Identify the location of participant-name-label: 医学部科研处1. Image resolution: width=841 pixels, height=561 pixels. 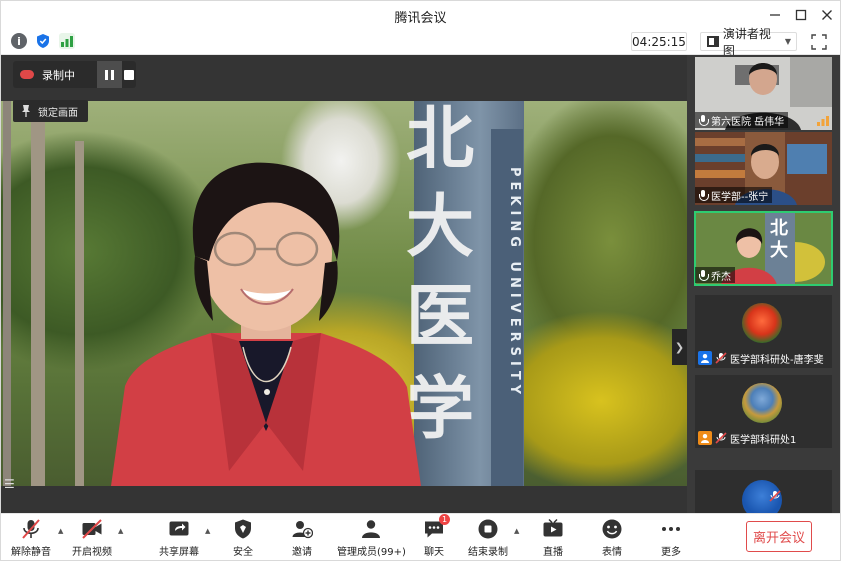
(747, 438).